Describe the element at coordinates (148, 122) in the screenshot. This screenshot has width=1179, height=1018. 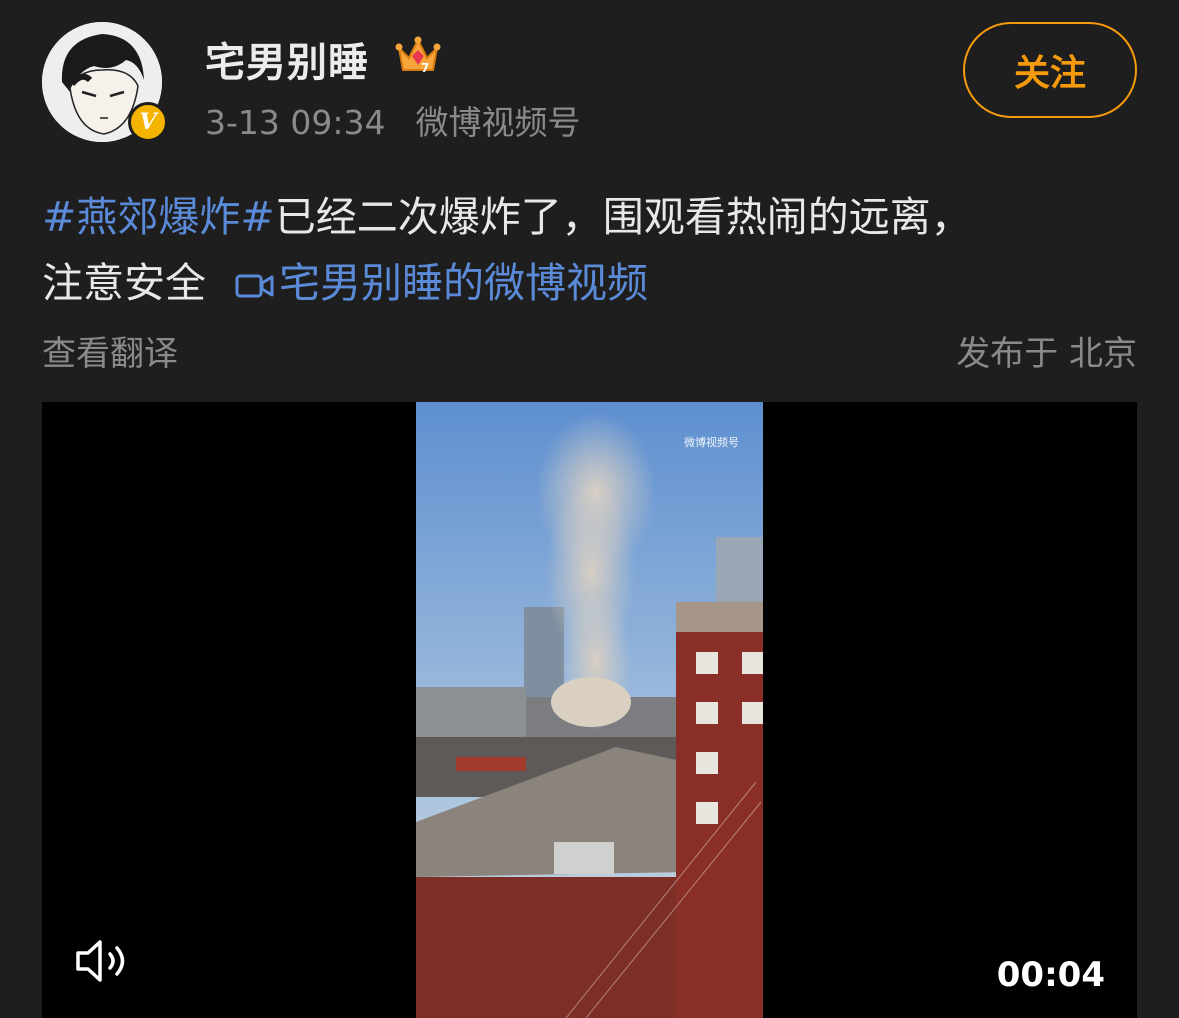
I see `verified-v-icon: V` at that location.